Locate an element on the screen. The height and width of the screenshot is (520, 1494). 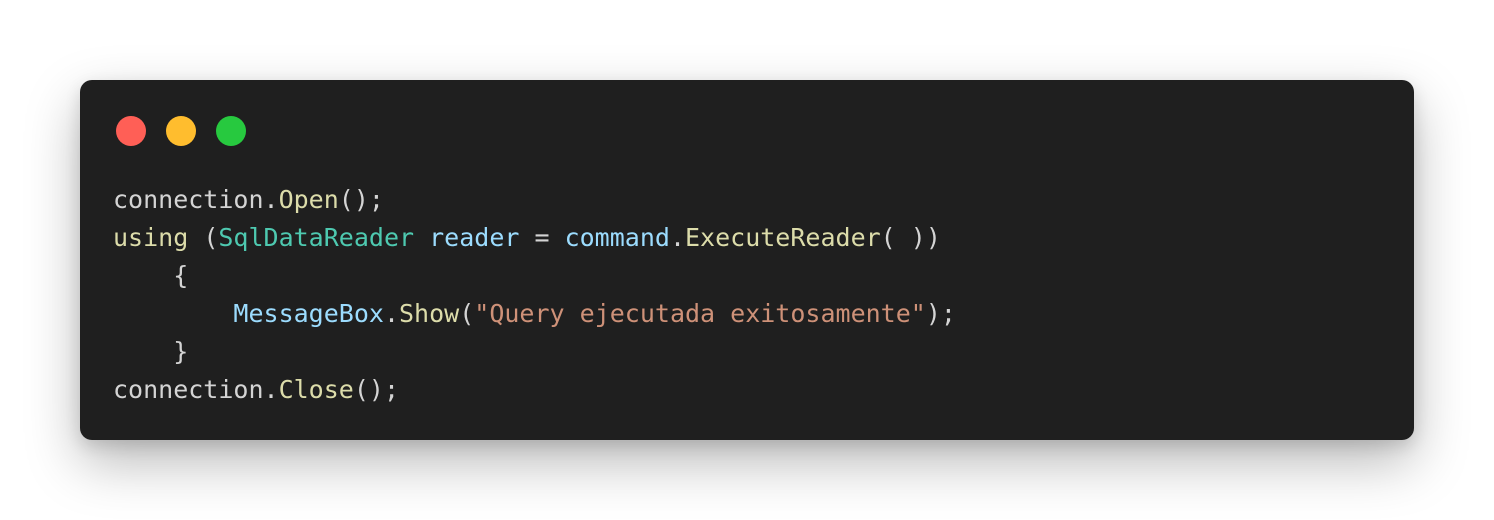
code-token-method: Close is located at coordinates (316, 389).